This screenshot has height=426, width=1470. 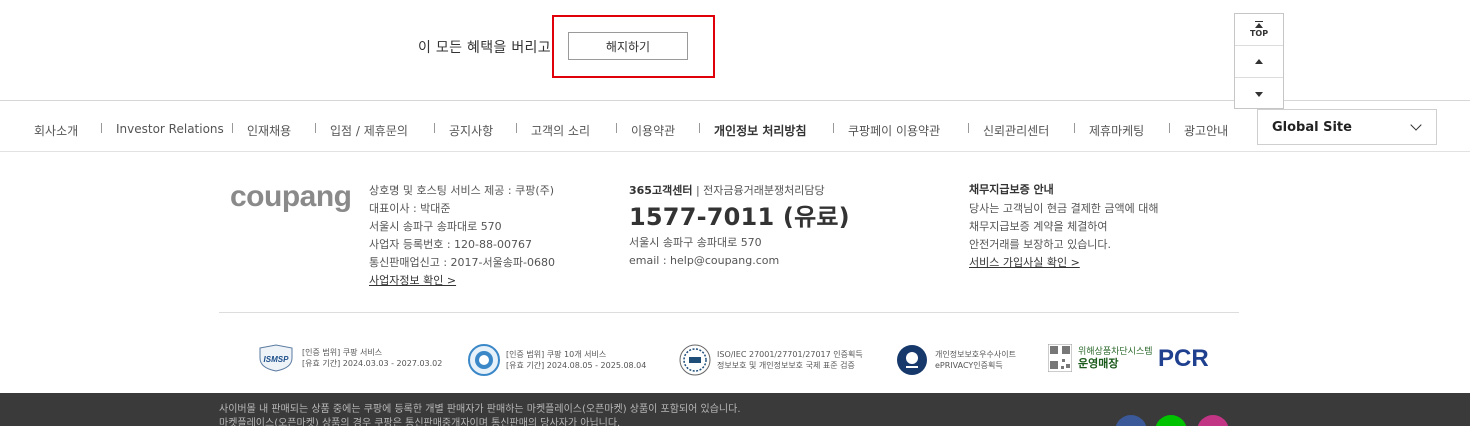 What do you see at coordinates (450, 244) in the screenshot?
I see `company-line: 사업자 등록번호 : 120-88-00767` at bounding box center [450, 244].